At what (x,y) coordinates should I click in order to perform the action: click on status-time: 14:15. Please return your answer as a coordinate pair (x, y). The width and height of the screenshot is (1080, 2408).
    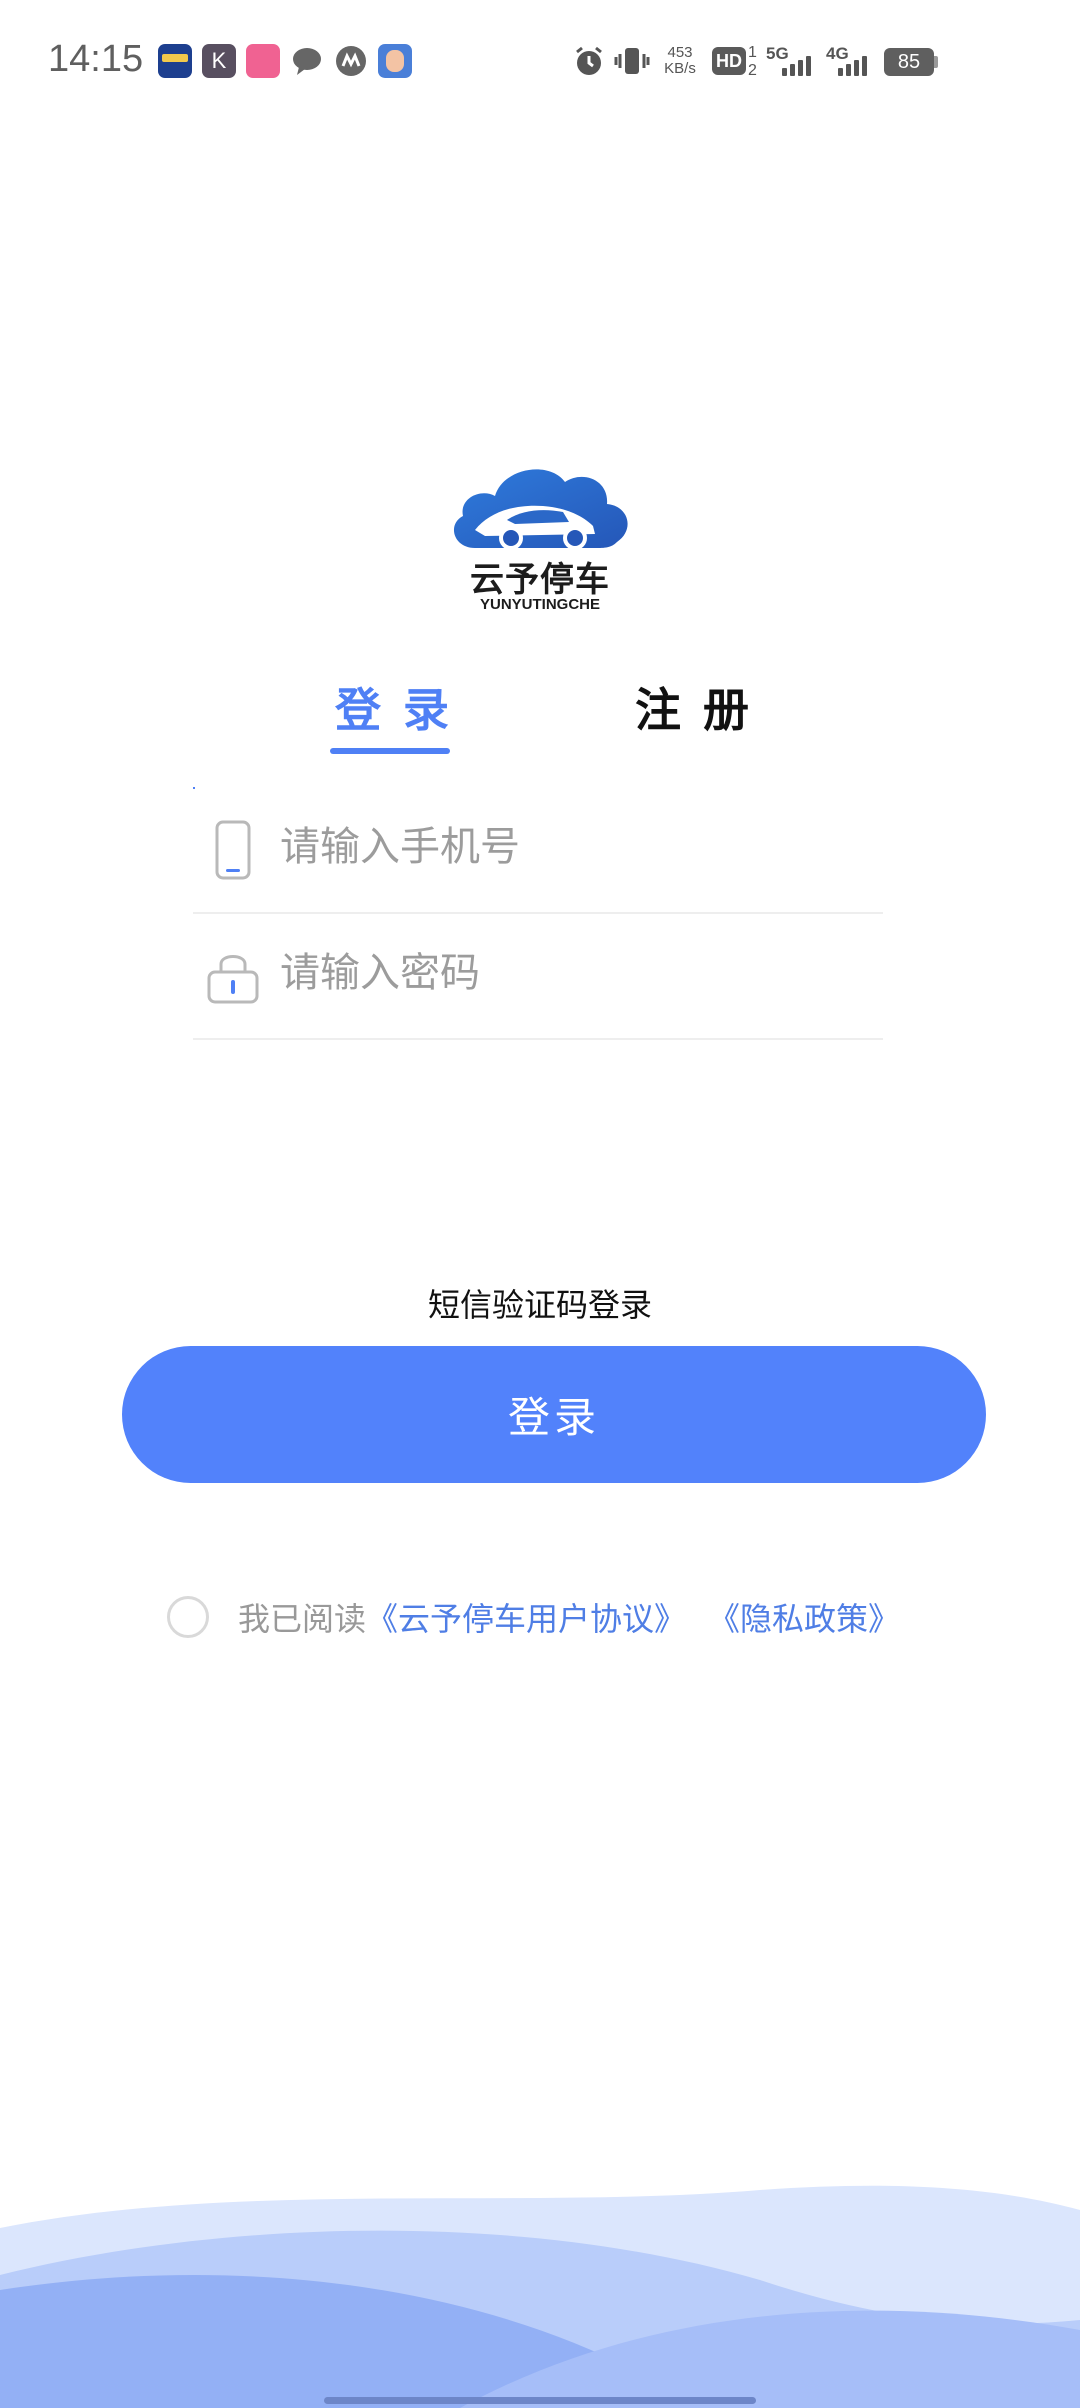
    Looking at the image, I should click on (96, 59).